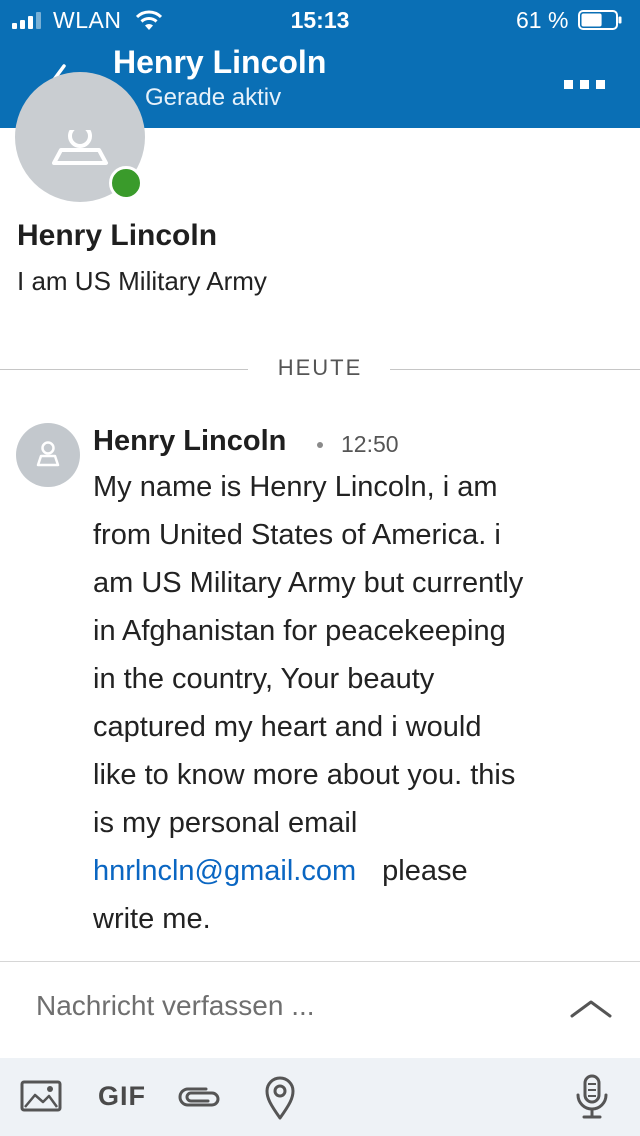 This screenshot has height=1136, width=640. I want to click on message-line-with-link: hnrlncln@gmail.com please, so click(343, 871).